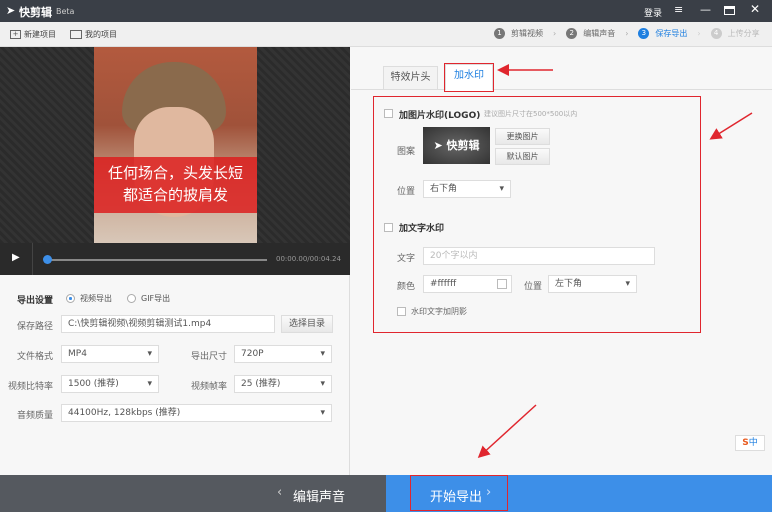 This screenshot has height=512, width=772. I want to click on arrow-to-export, so click(507, 431).